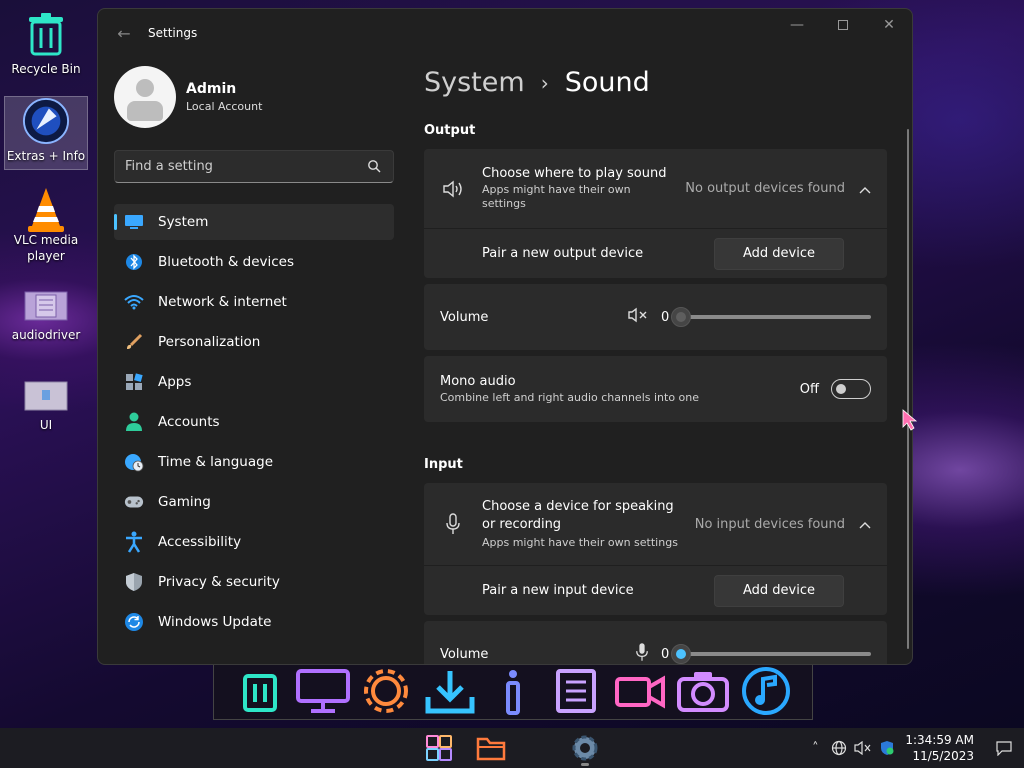 This screenshot has width=1024, height=768. What do you see at coordinates (771, 317) in the screenshot?
I see `output-volume-slider` at bounding box center [771, 317].